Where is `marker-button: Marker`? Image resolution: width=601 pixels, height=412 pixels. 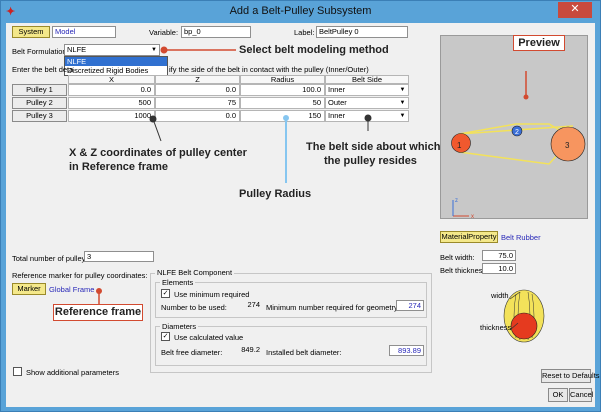 marker-button: Marker is located at coordinates (29, 289).